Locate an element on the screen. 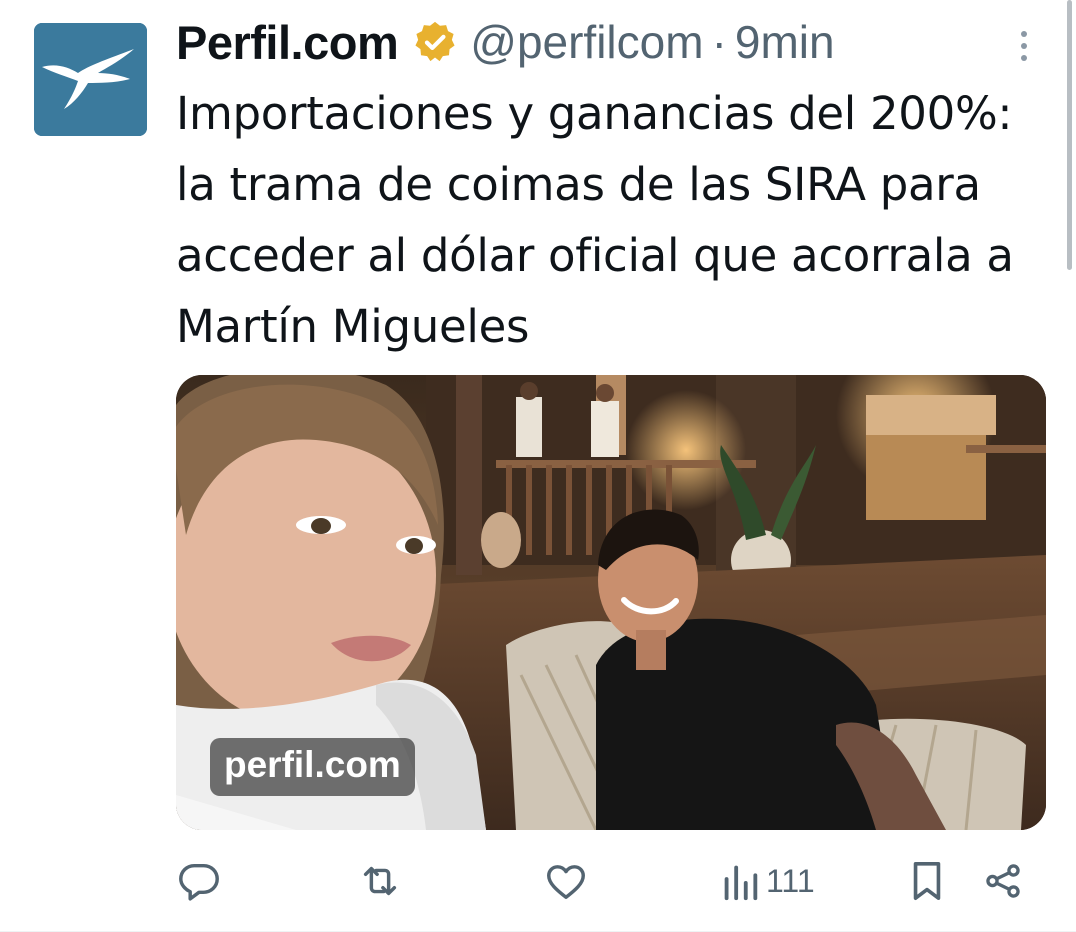 The image size is (1076, 932). media-watermark: perfil.com is located at coordinates (312, 767).